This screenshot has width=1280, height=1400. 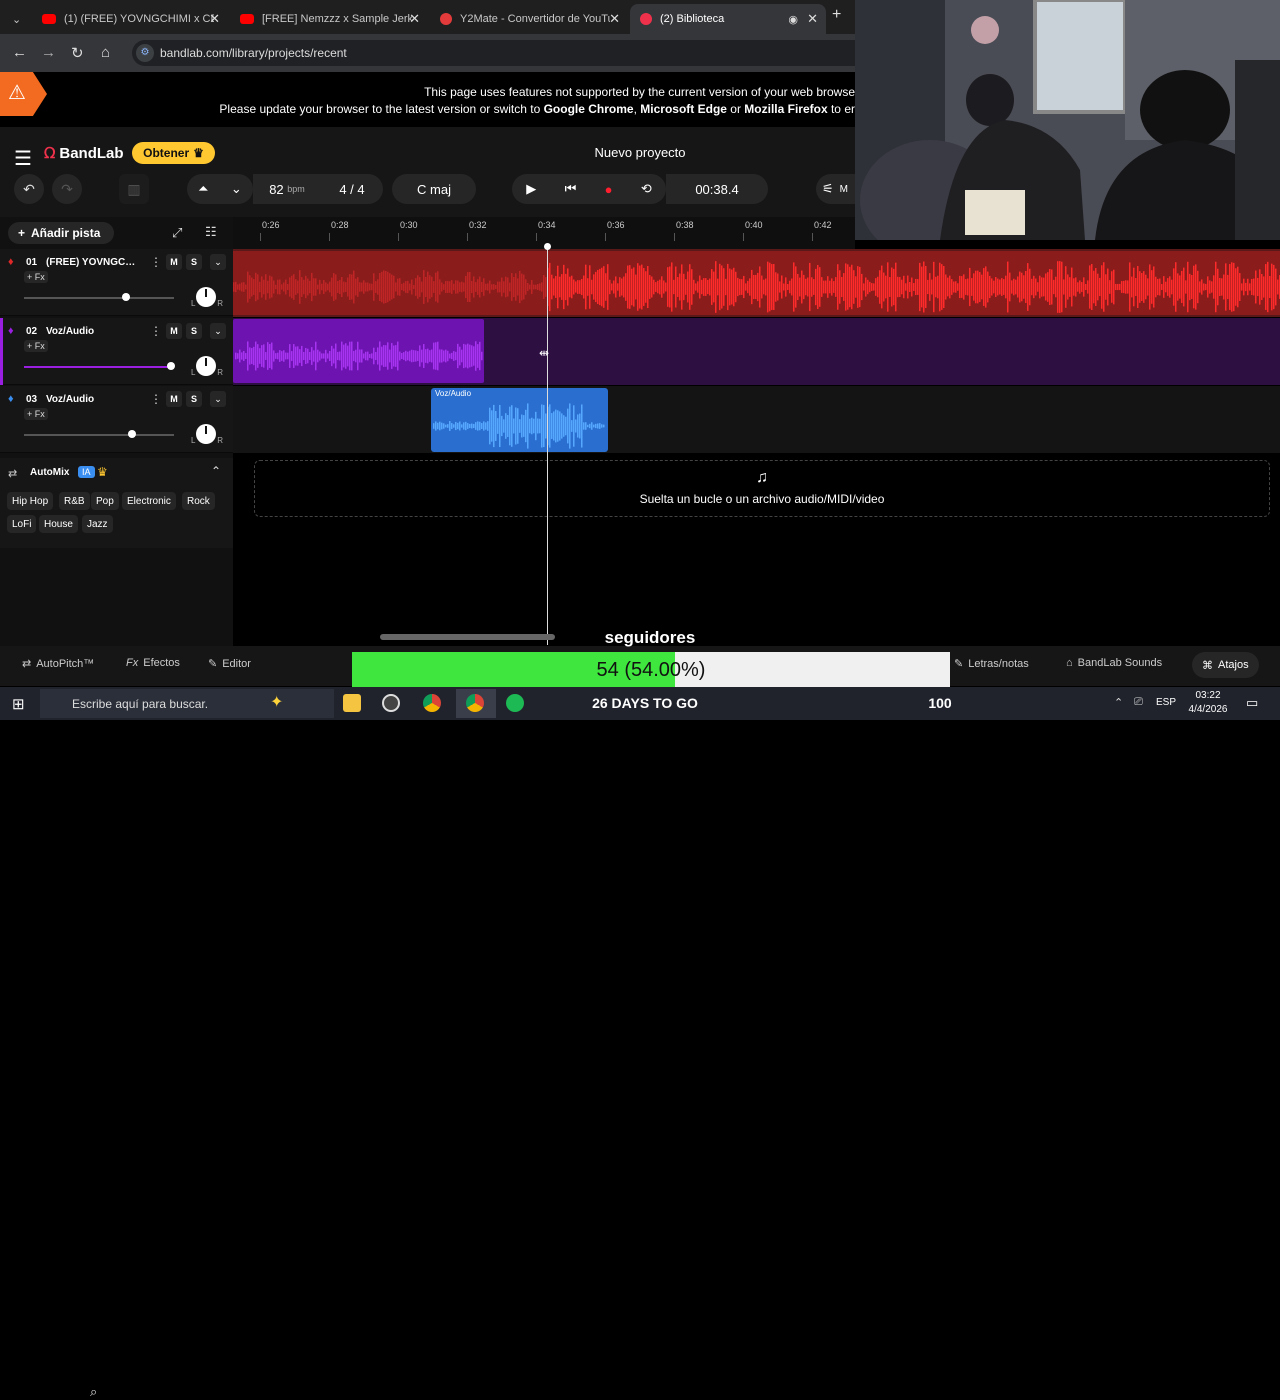 I want to click on collapse-icon: ⌃, so click(x=216, y=471).